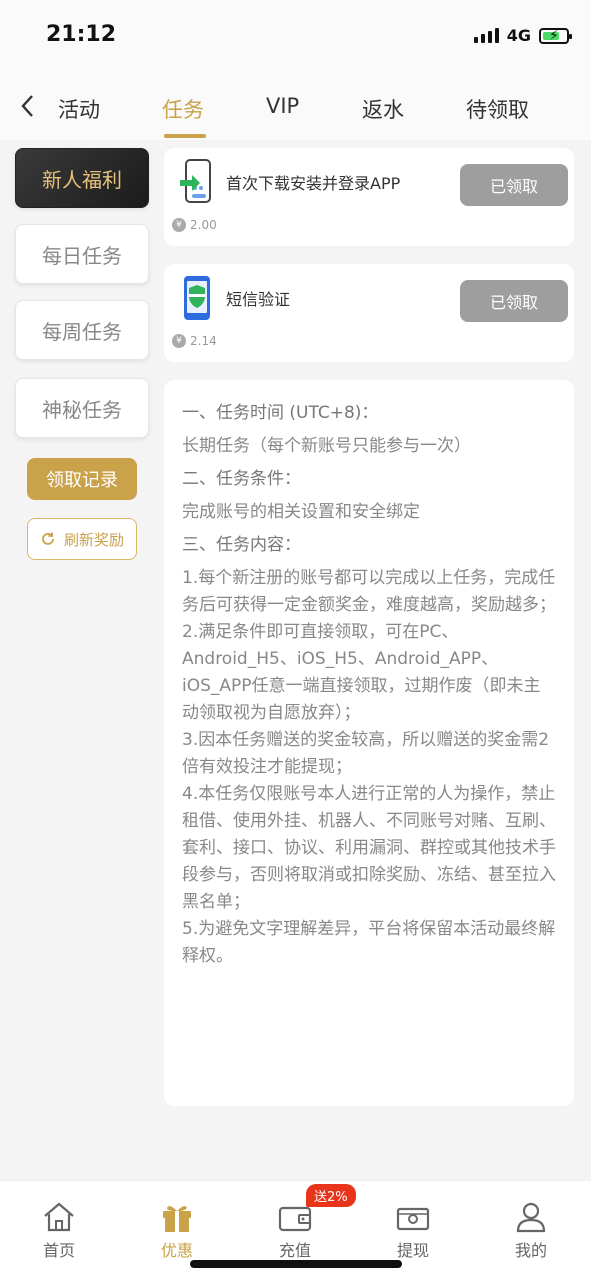  What do you see at coordinates (383, 109) in the screenshot?
I see `tab-rebate: 返水` at bounding box center [383, 109].